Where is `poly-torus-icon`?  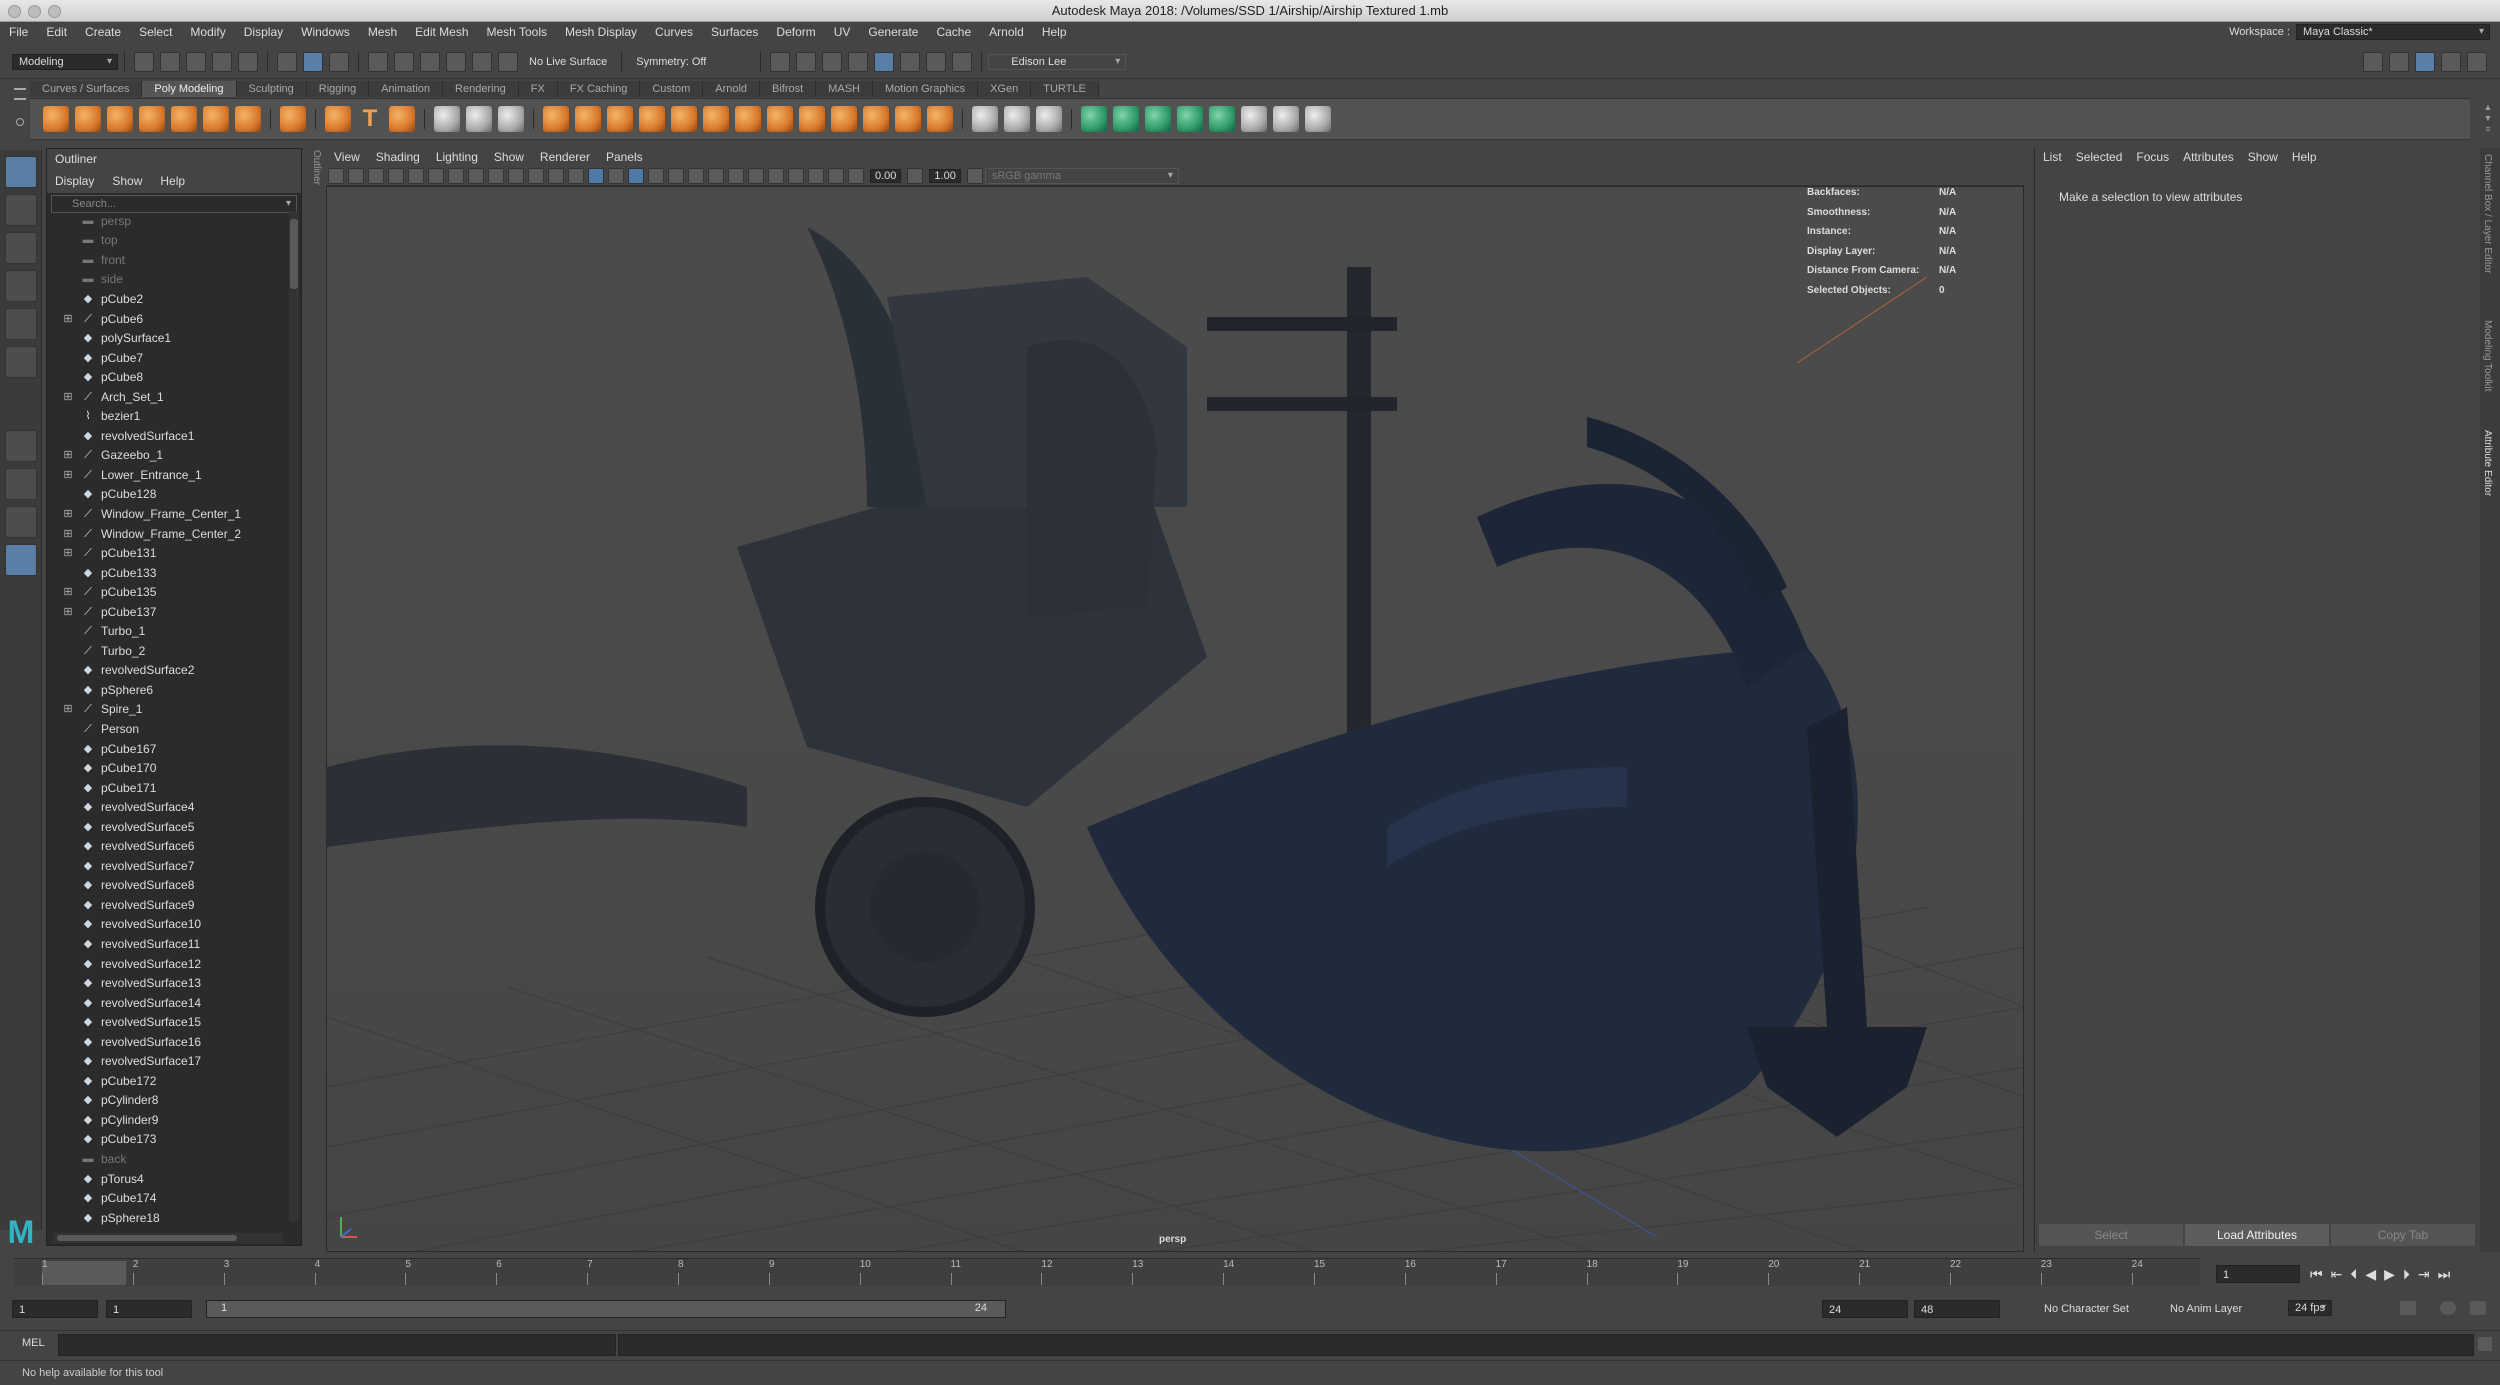 poly-torus-icon is located at coordinates (184, 119).